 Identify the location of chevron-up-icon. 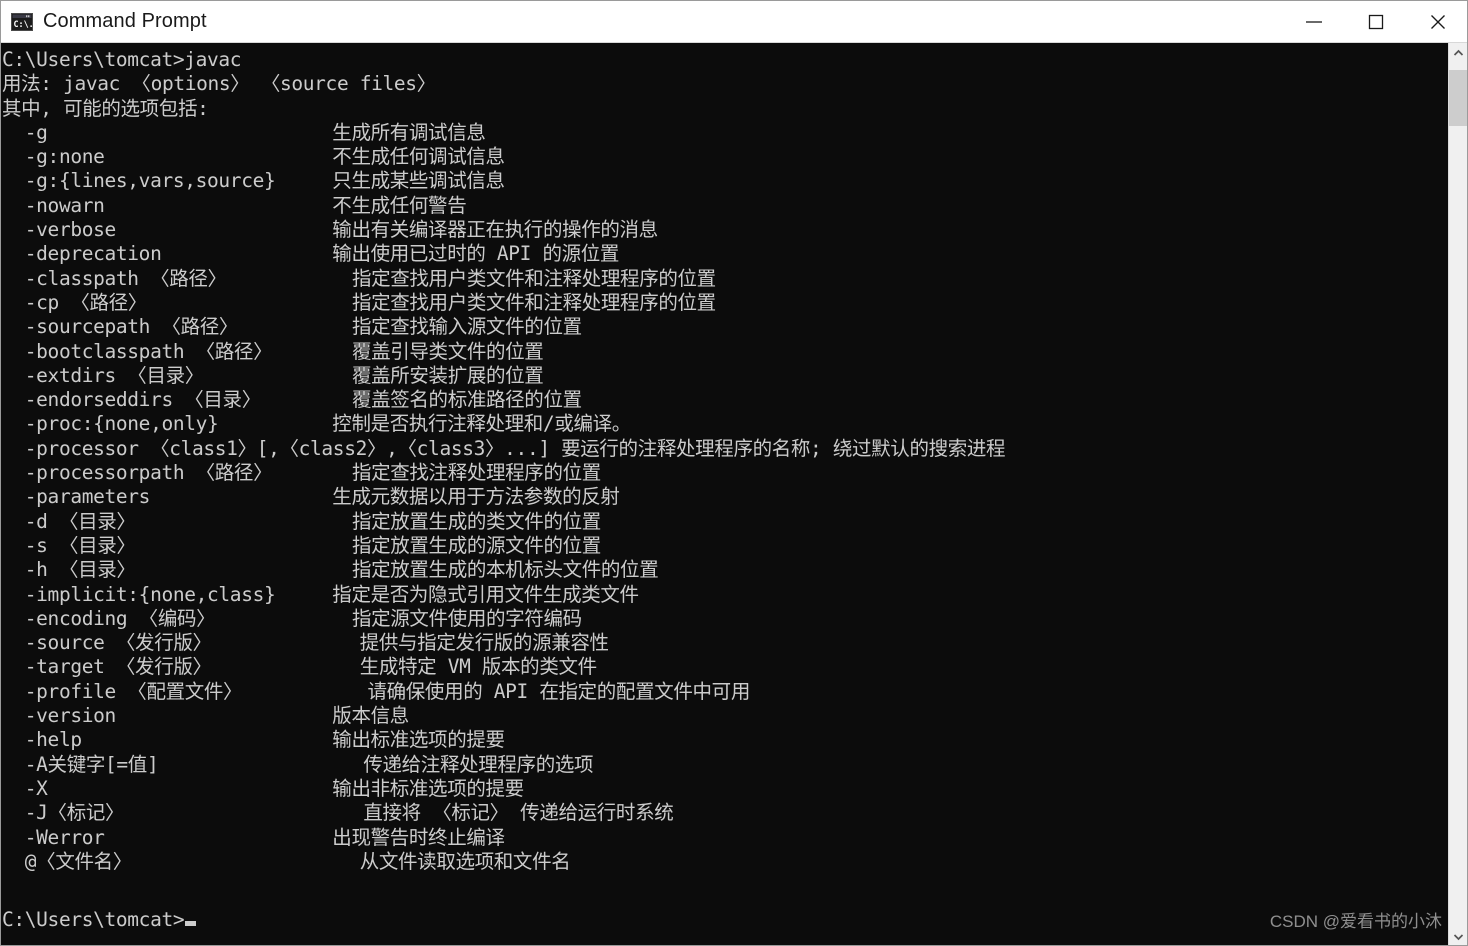
(1458, 52).